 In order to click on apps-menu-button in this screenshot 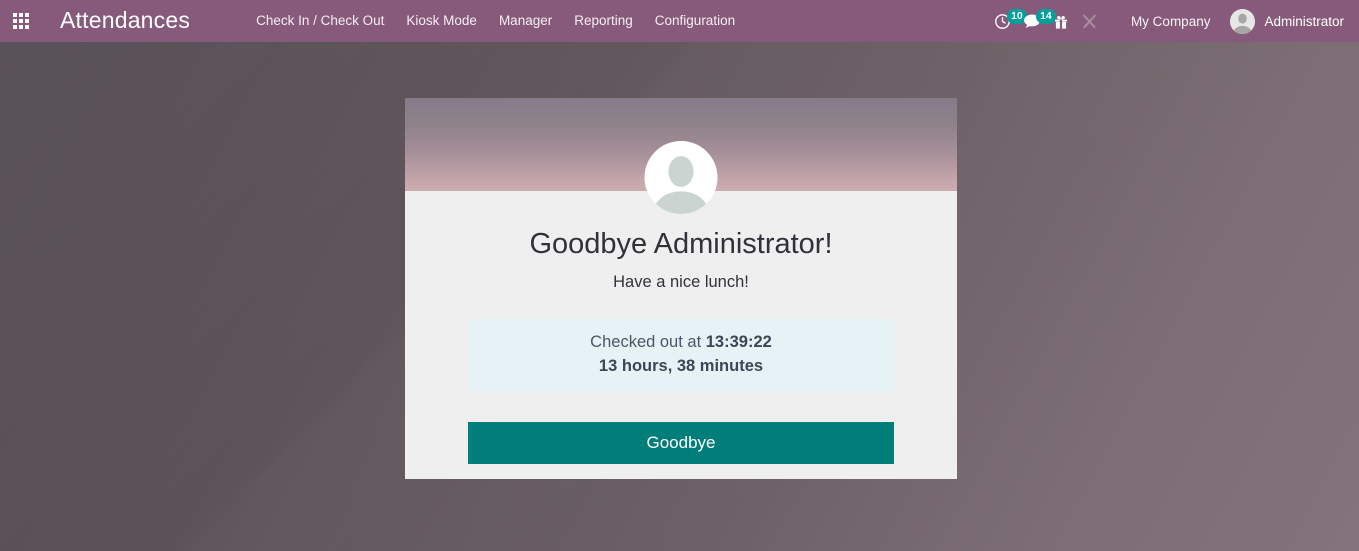, I will do `click(21, 21)`.